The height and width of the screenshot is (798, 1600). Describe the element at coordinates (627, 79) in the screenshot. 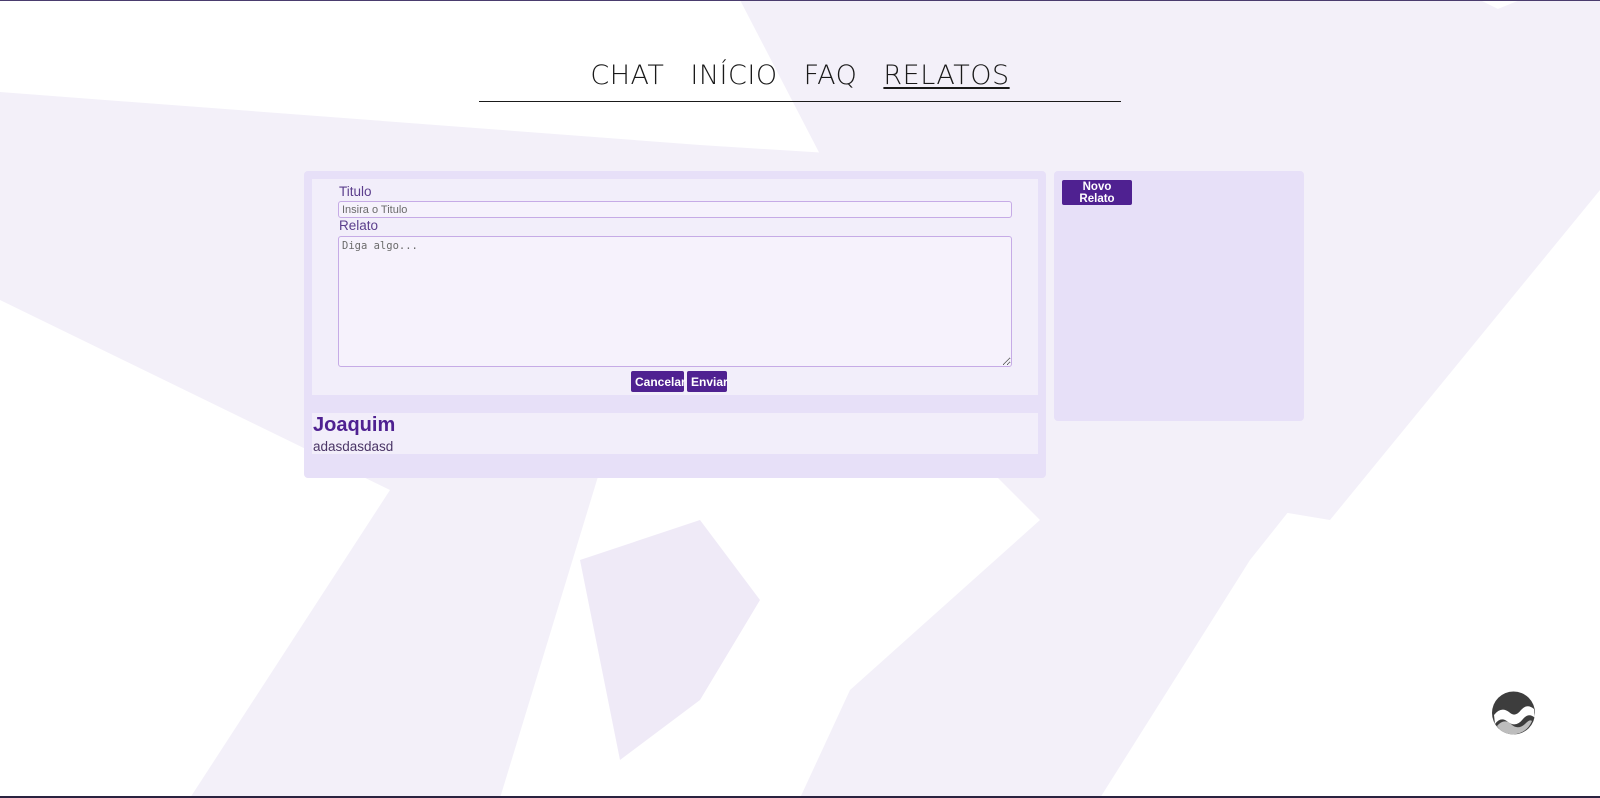

I see `nav-chat: CHAT` at that location.